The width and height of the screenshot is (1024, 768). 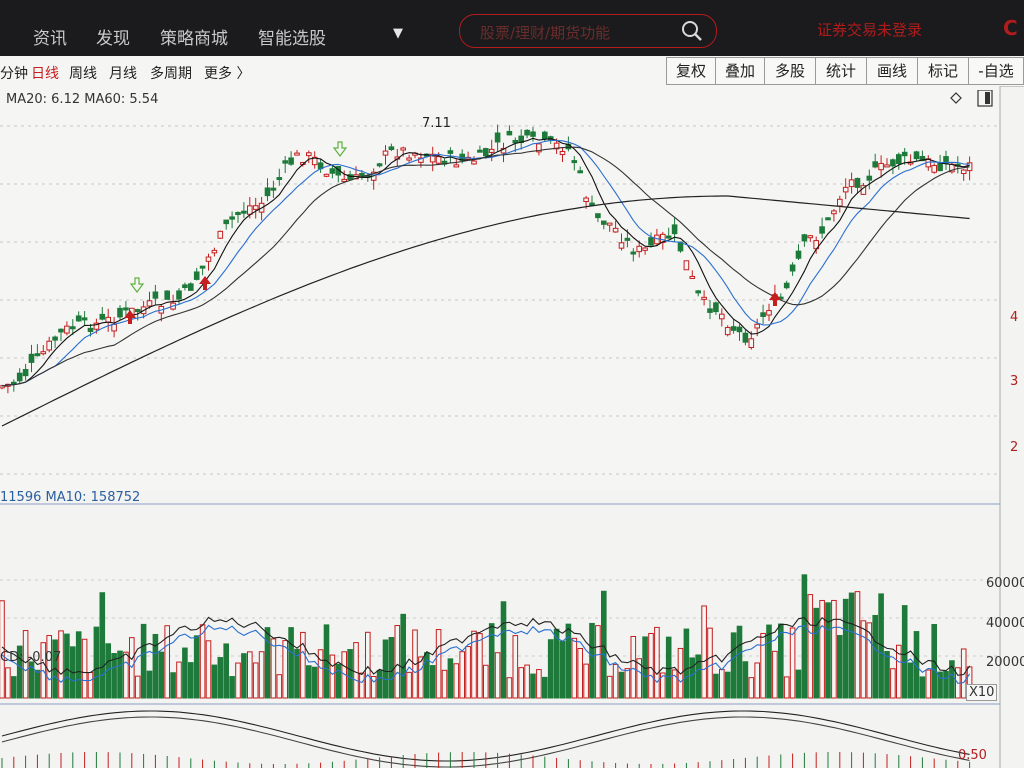 I want to click on nav-item-strategy-mall: 策略商城, so click(x=194, y=36).